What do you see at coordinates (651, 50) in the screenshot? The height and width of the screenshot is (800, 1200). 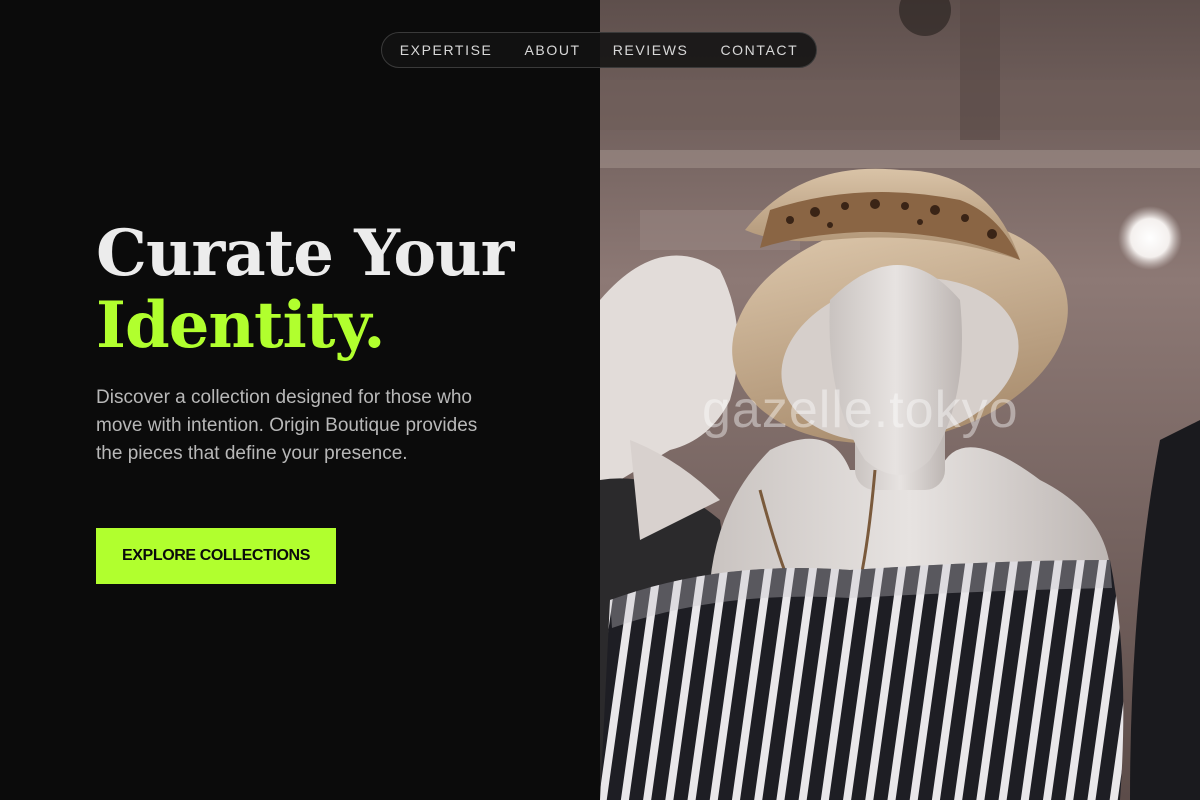 I see `nav-item-reviews: REVIEWS` at bounding box center [651, 50].